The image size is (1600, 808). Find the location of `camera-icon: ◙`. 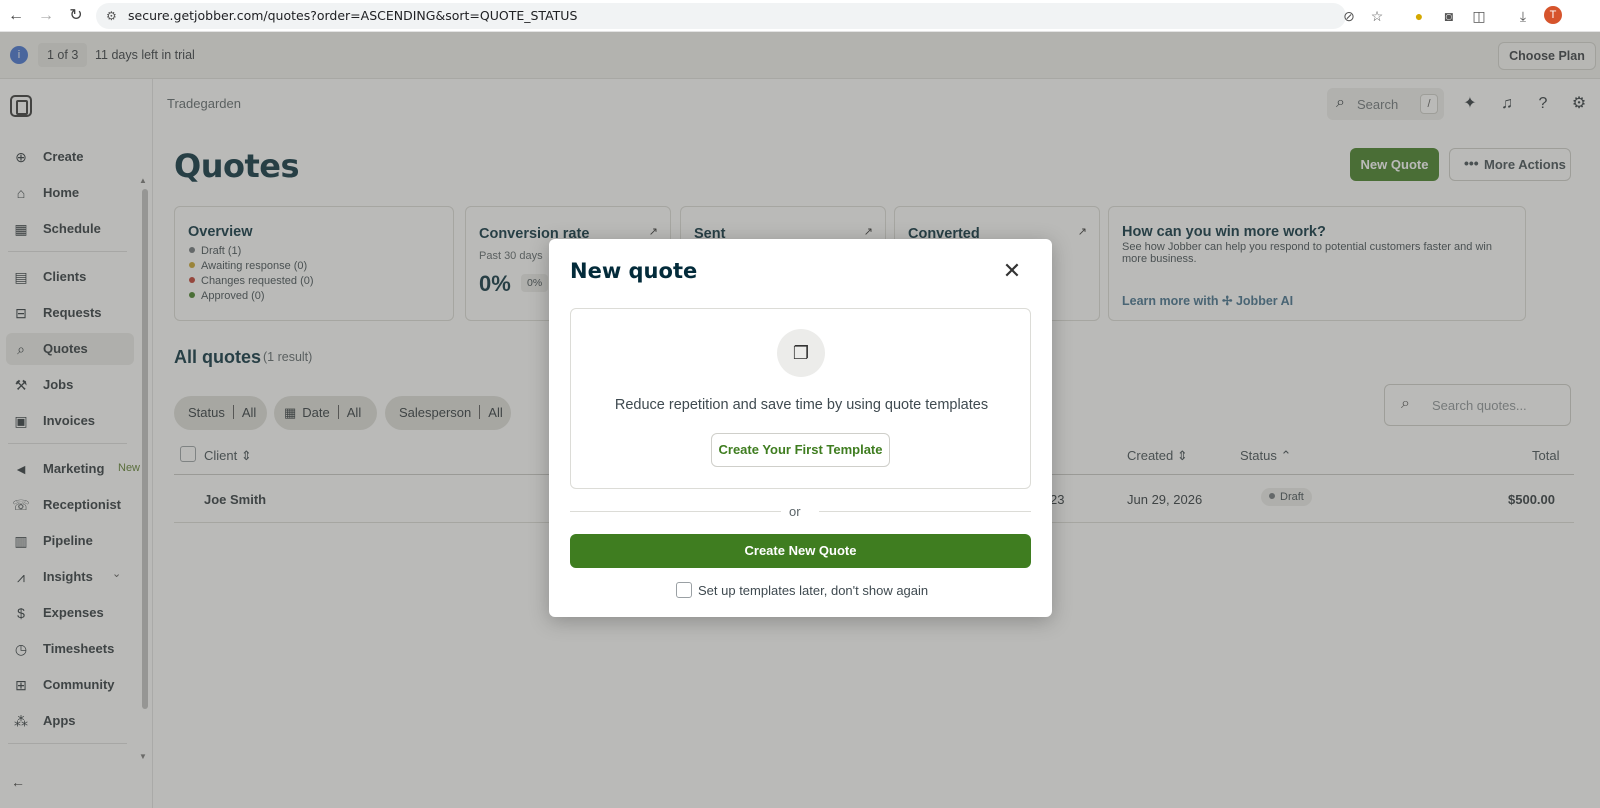

camera-icon: ◙ is located at coordinates (1449, 16).